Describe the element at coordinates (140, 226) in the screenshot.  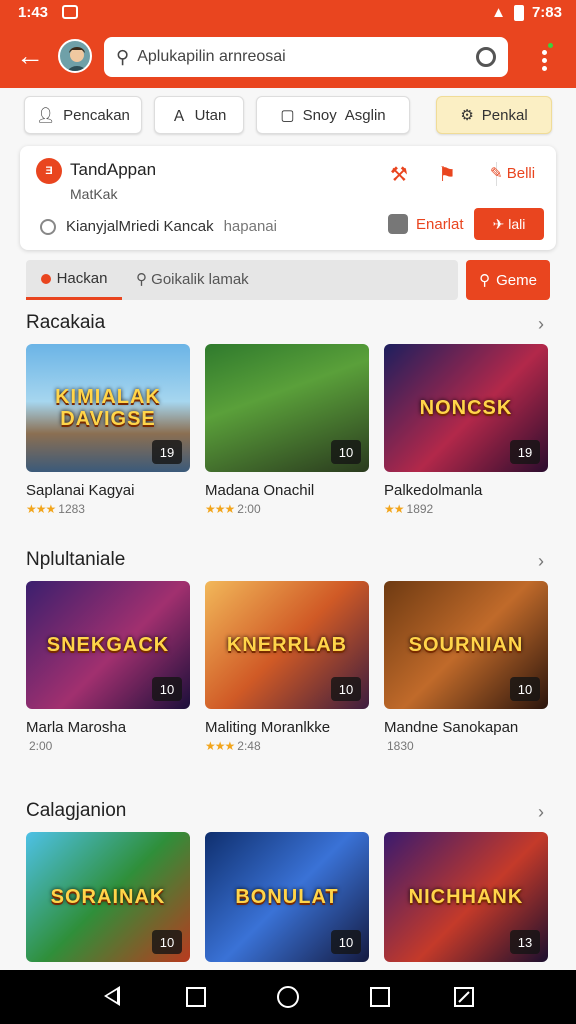
I see `info-main: KianyjalMriedi Kancak` at that location.